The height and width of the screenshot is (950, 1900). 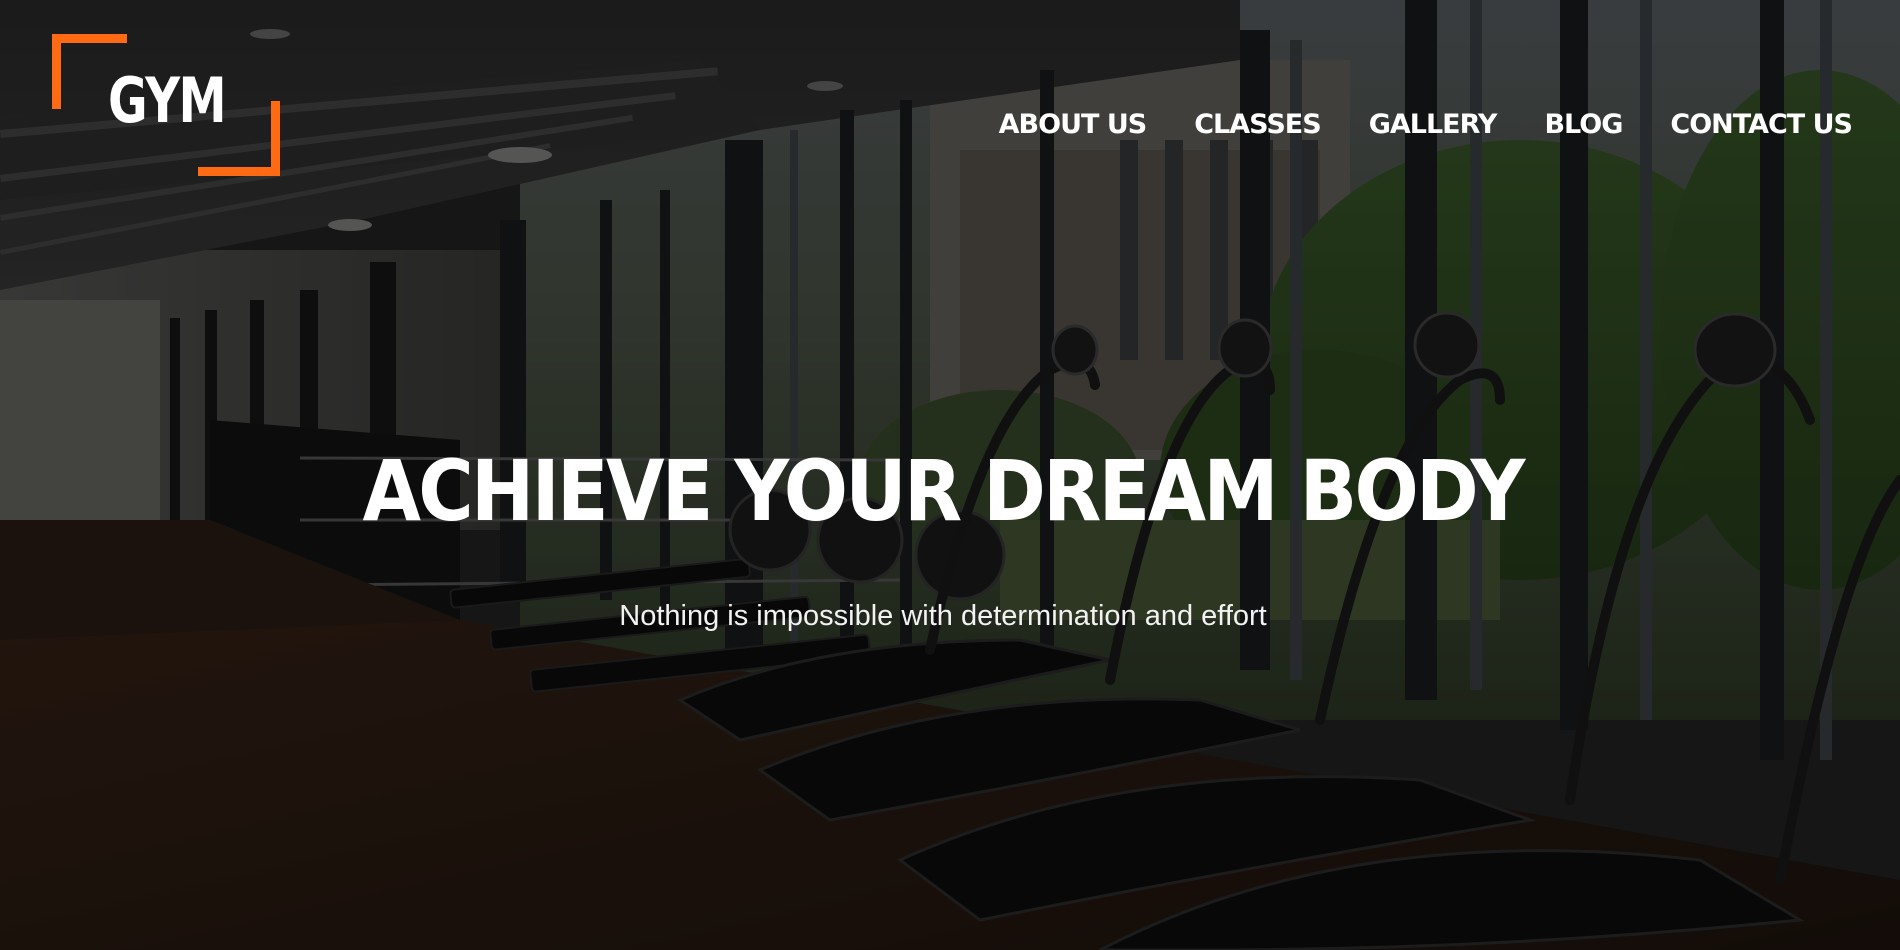 I want to click on hero-title-text: ACHIEVE YOUR DREAM BODY, so click(x=944, y=491).